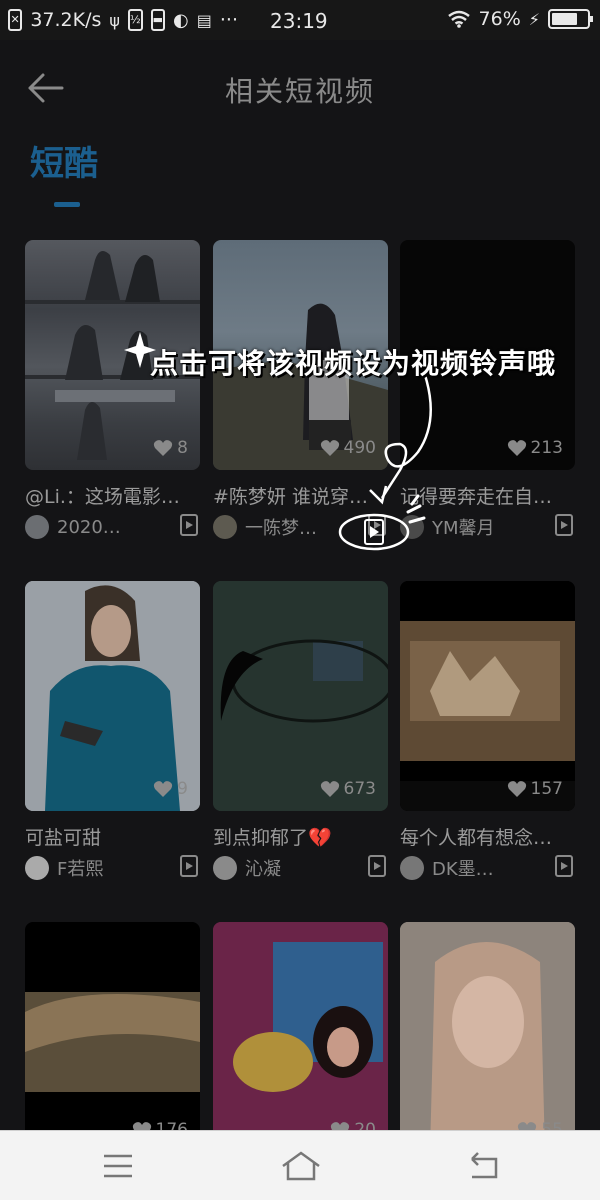 The image size is (600, 1200). I want to click on like-count: 490, so click(348, 448).